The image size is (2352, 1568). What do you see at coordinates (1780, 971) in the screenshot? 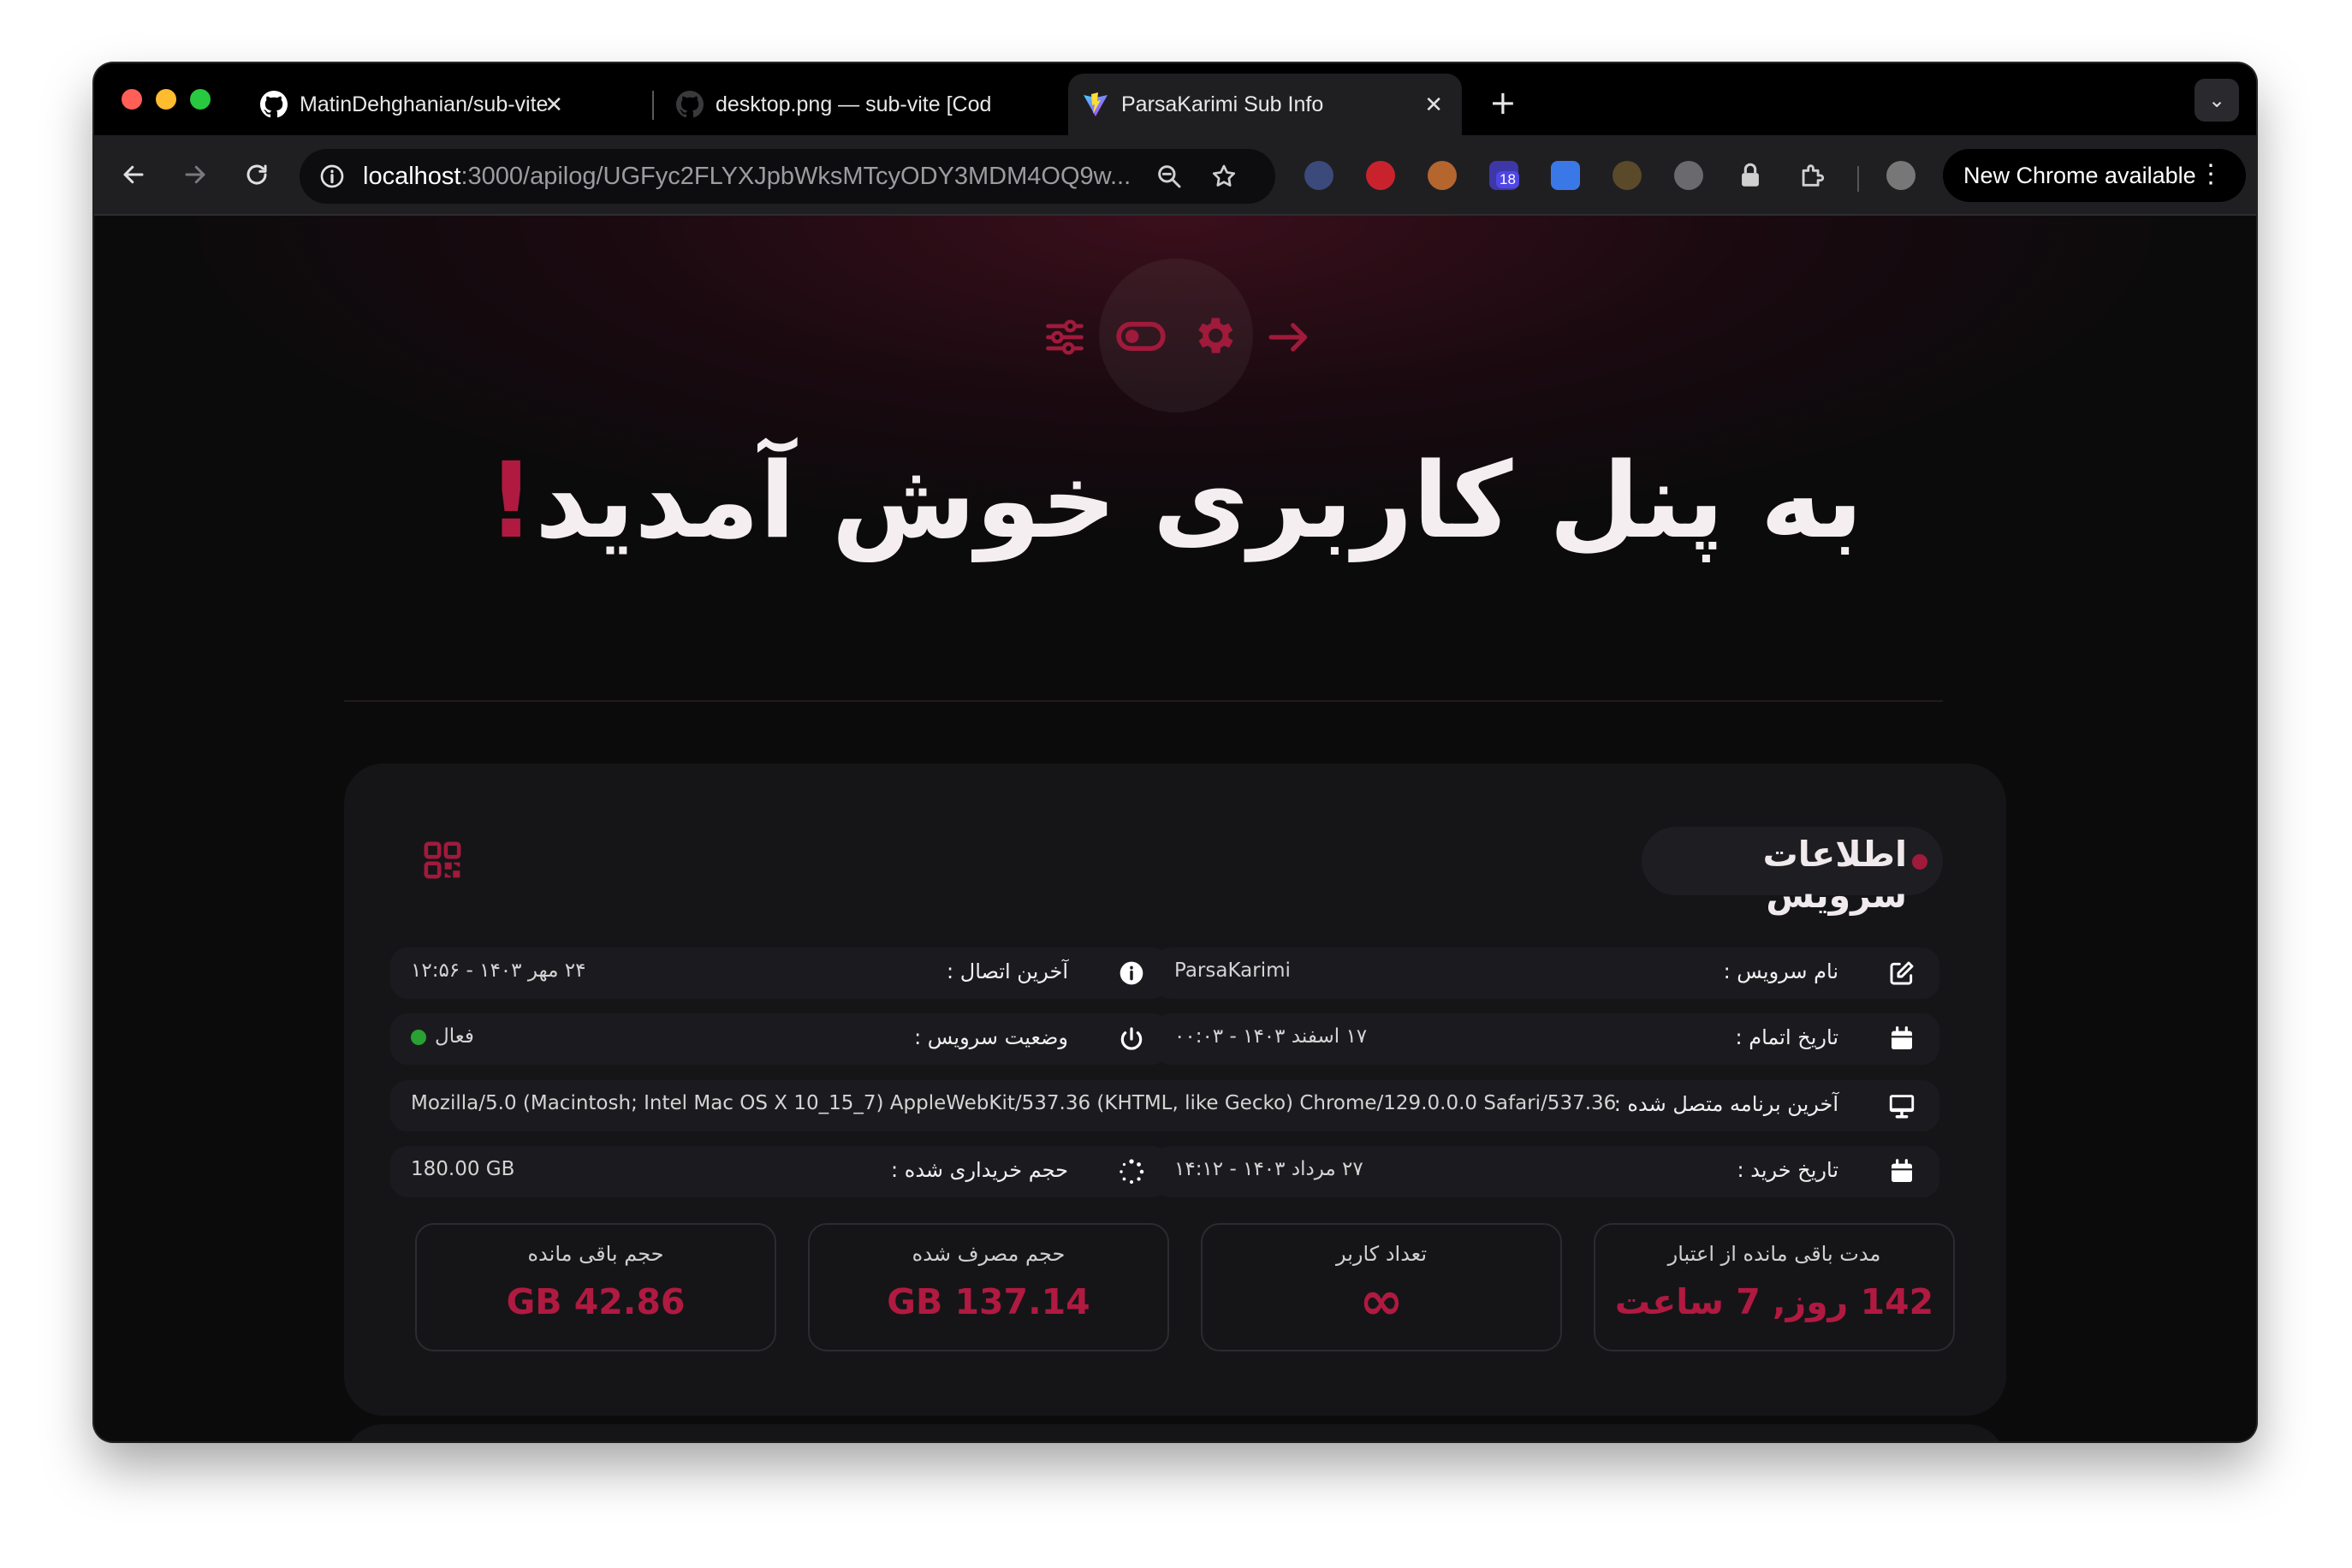
I see `service-name-label: نام سرویس :` at bounding box center [1780, 971].